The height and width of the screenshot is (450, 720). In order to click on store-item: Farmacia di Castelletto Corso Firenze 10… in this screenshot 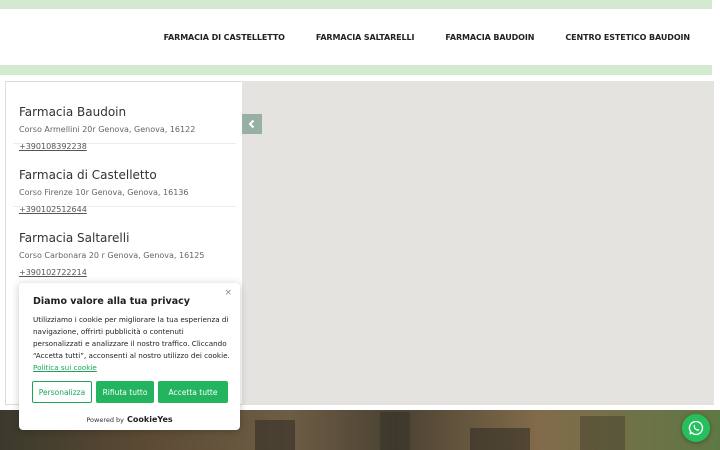, I will do `click(124, 179)`.